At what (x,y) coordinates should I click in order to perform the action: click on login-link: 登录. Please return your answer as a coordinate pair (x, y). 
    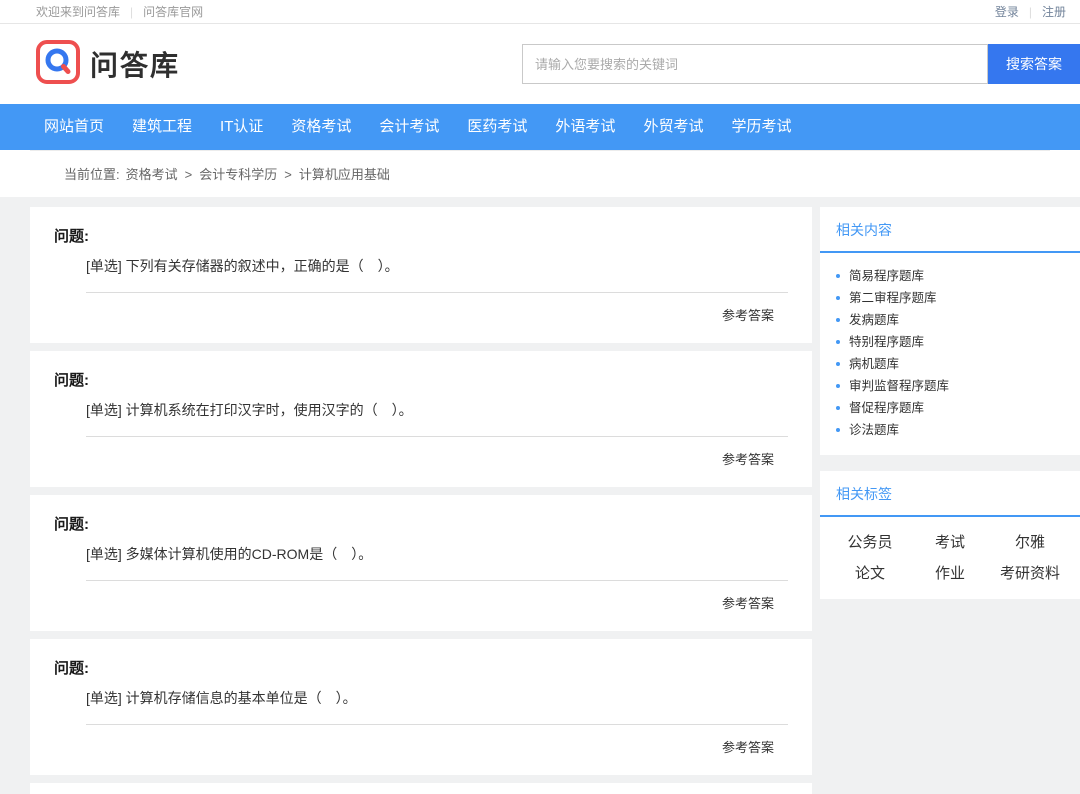
    Looking at the image, I should click on (1007, 11).